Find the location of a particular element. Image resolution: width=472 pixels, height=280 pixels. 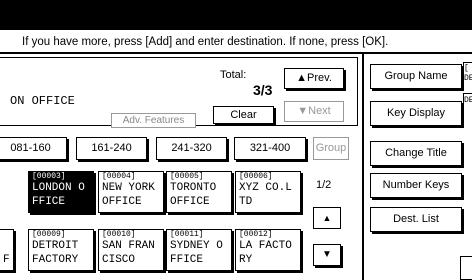

dest-label-line1: SYDNEY O is located at coordinates (196, 246).